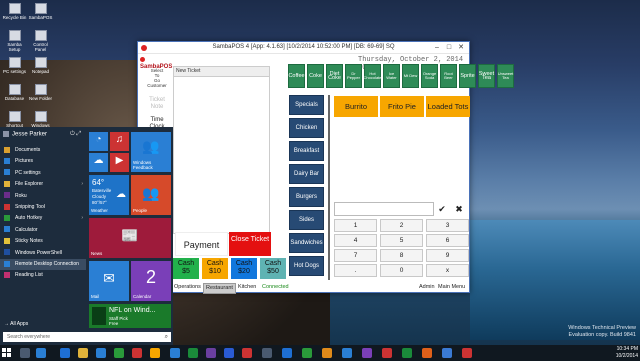 The height and width of the screenshot is (361, 640). What do you see at coordinates (448, 106) in the screenshot?
I see `menu-item-button: Loaded Tots` at bounding box center [448, 106].